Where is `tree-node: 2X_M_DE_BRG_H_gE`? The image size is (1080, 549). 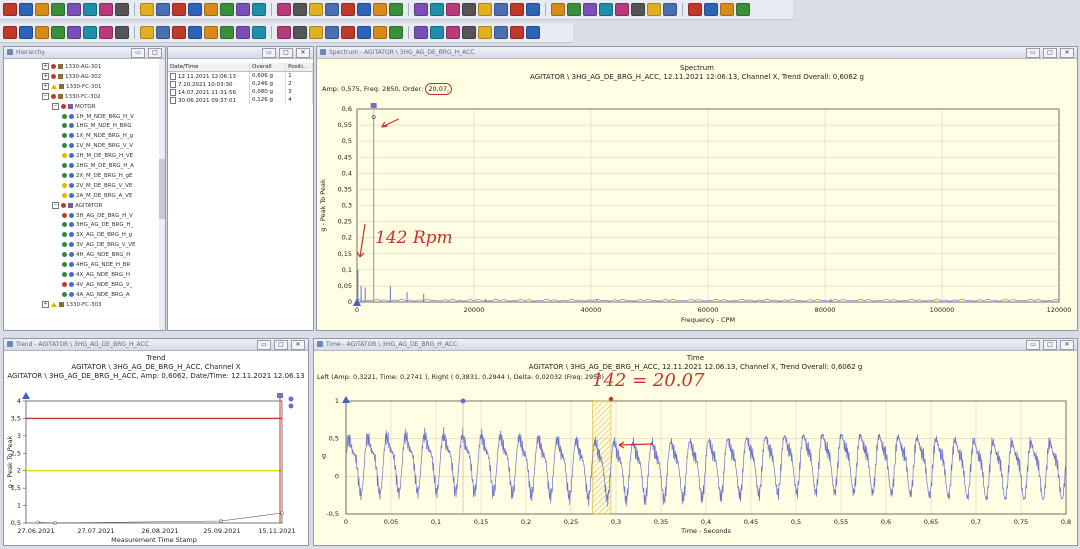
tree-node: 2X_M_DE_BRG_H_gE is located at coordinates (97, 176).